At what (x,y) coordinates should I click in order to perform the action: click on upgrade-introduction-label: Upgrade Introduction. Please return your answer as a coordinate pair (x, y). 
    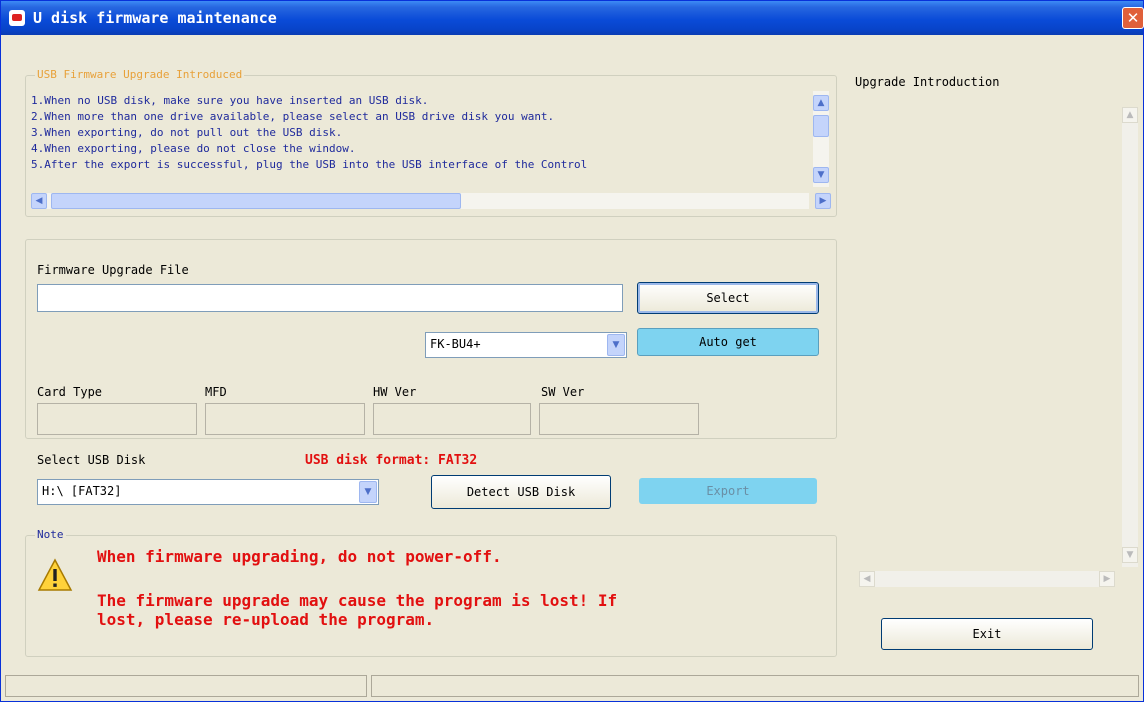
    Looking at the image, I should click on (927, 82).